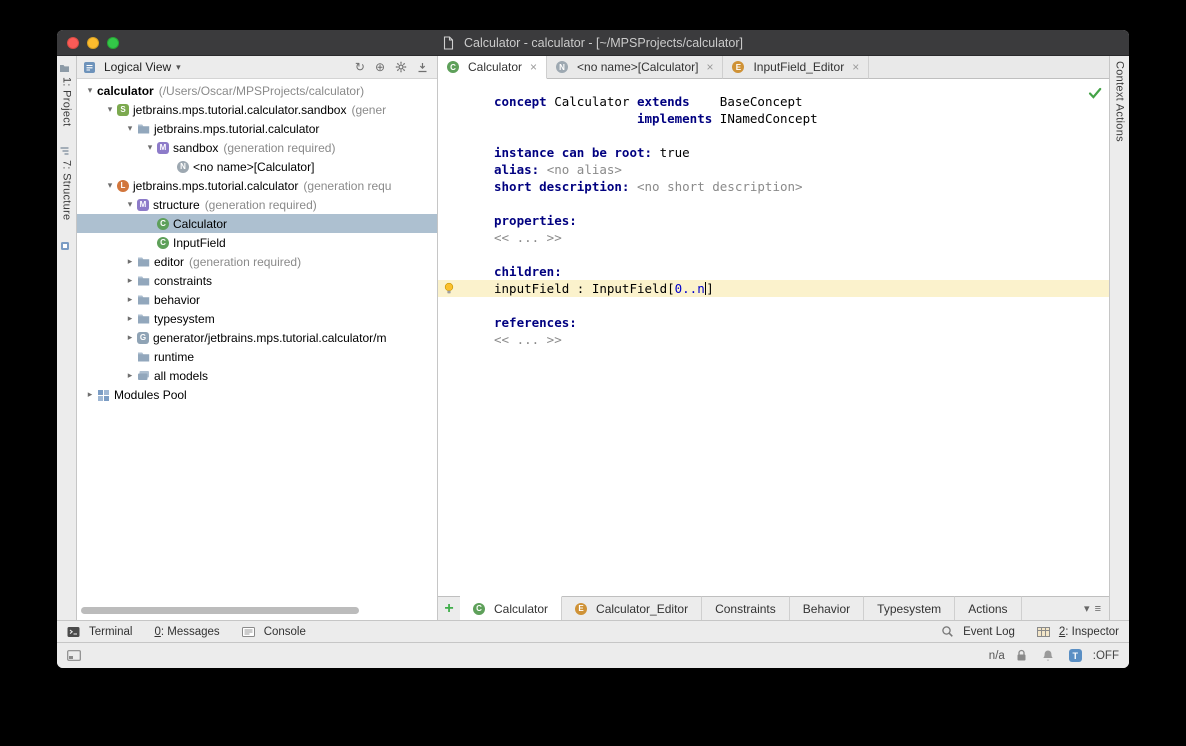  What do you see at coordinates (773, 322) in the screenshot?
I see `code-line: references:` at bounding box center [773, 322].